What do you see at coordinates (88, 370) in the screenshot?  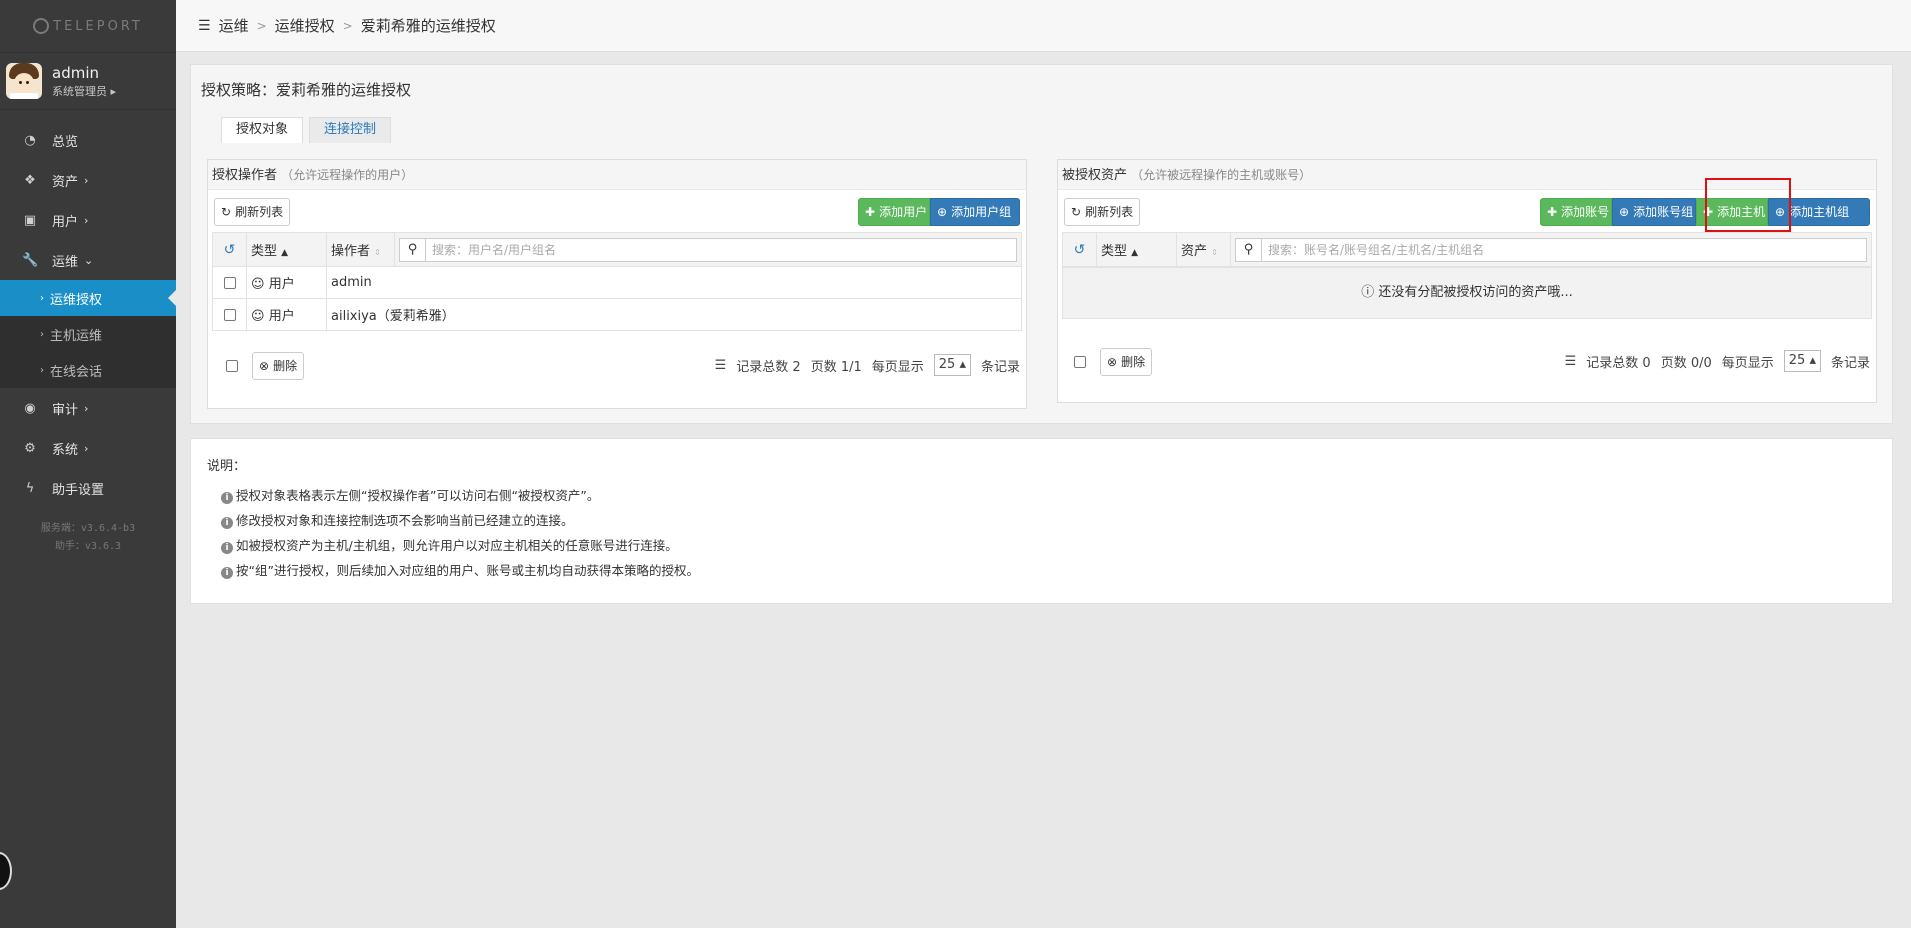 I see `sidebar-item-online-sessions: › 在线会话` at bounding box center [88, 370].